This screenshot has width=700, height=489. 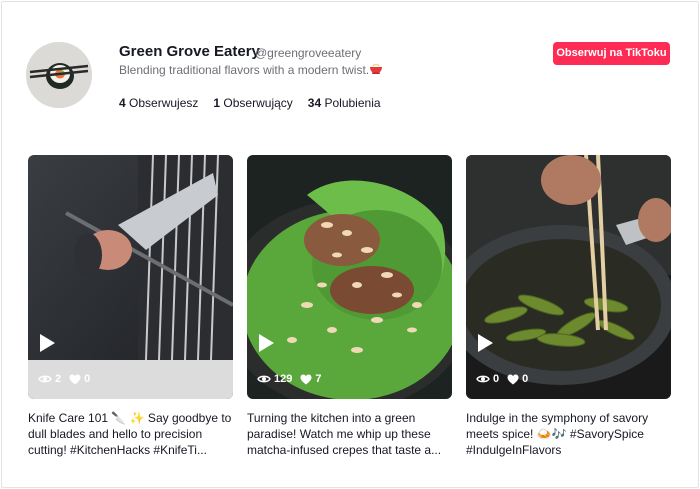 I want to click on stat-following-value: 4, so click(x=122, y=103).